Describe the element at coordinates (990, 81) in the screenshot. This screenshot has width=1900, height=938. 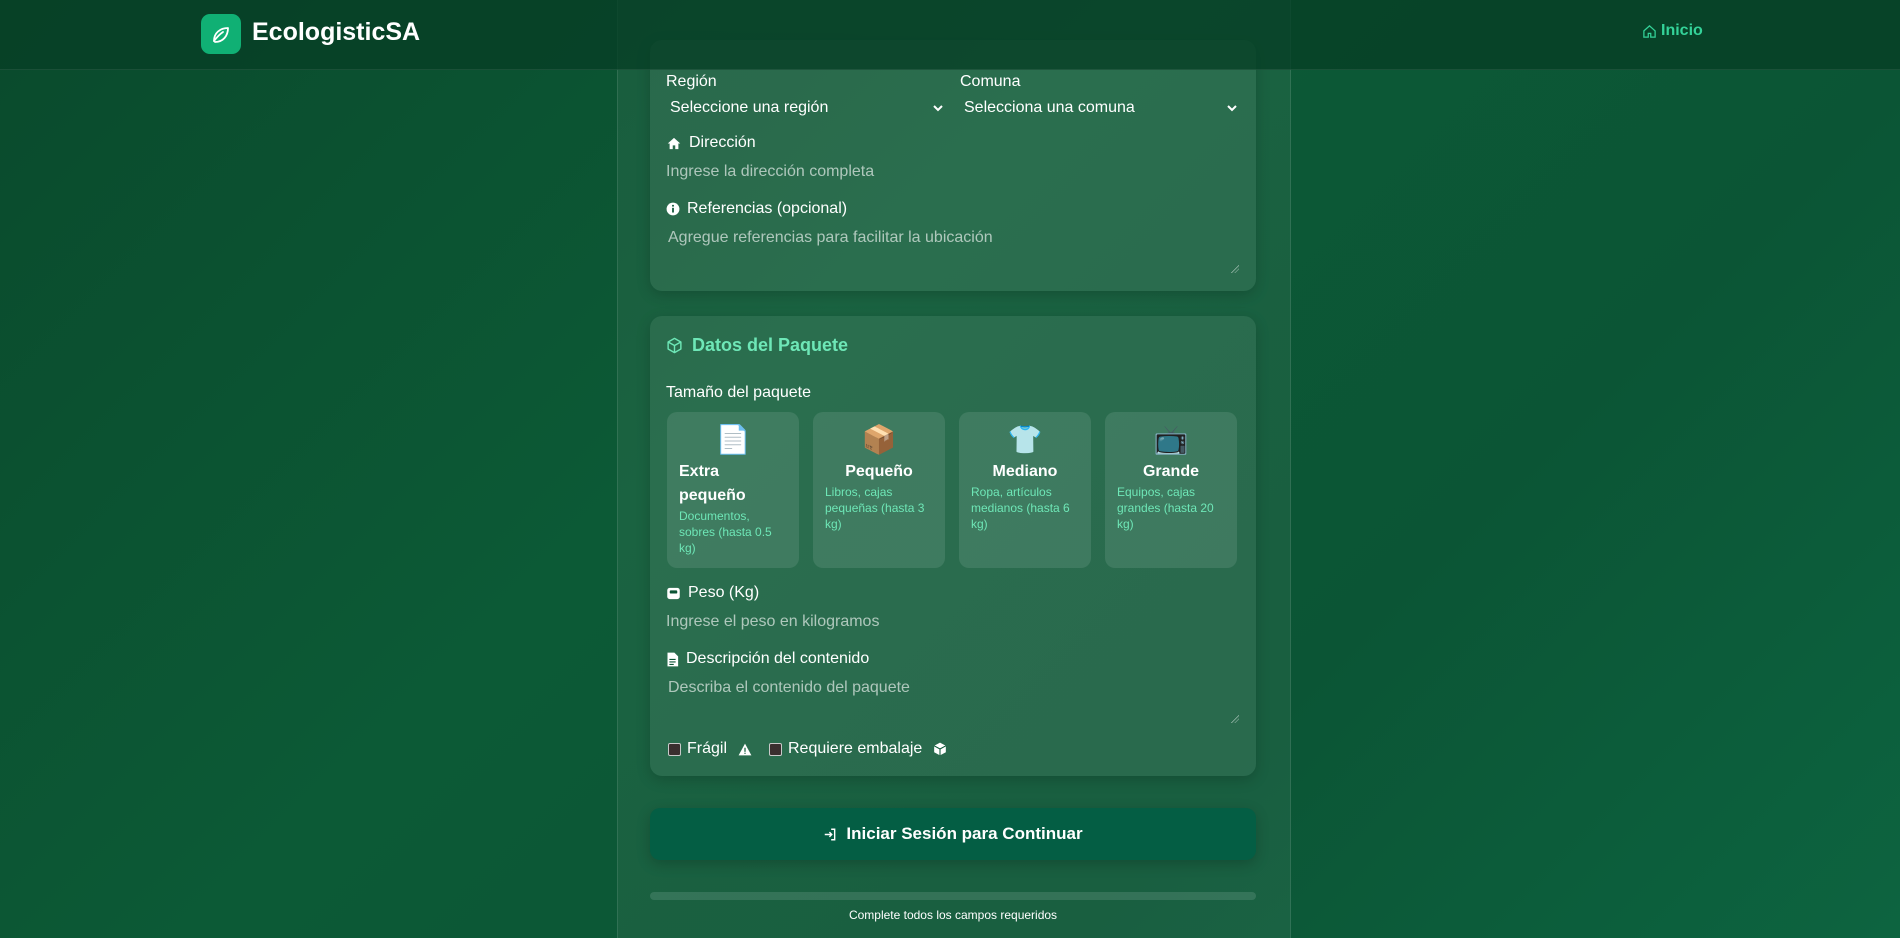
I see `comuna-label: Comuna` at that location.